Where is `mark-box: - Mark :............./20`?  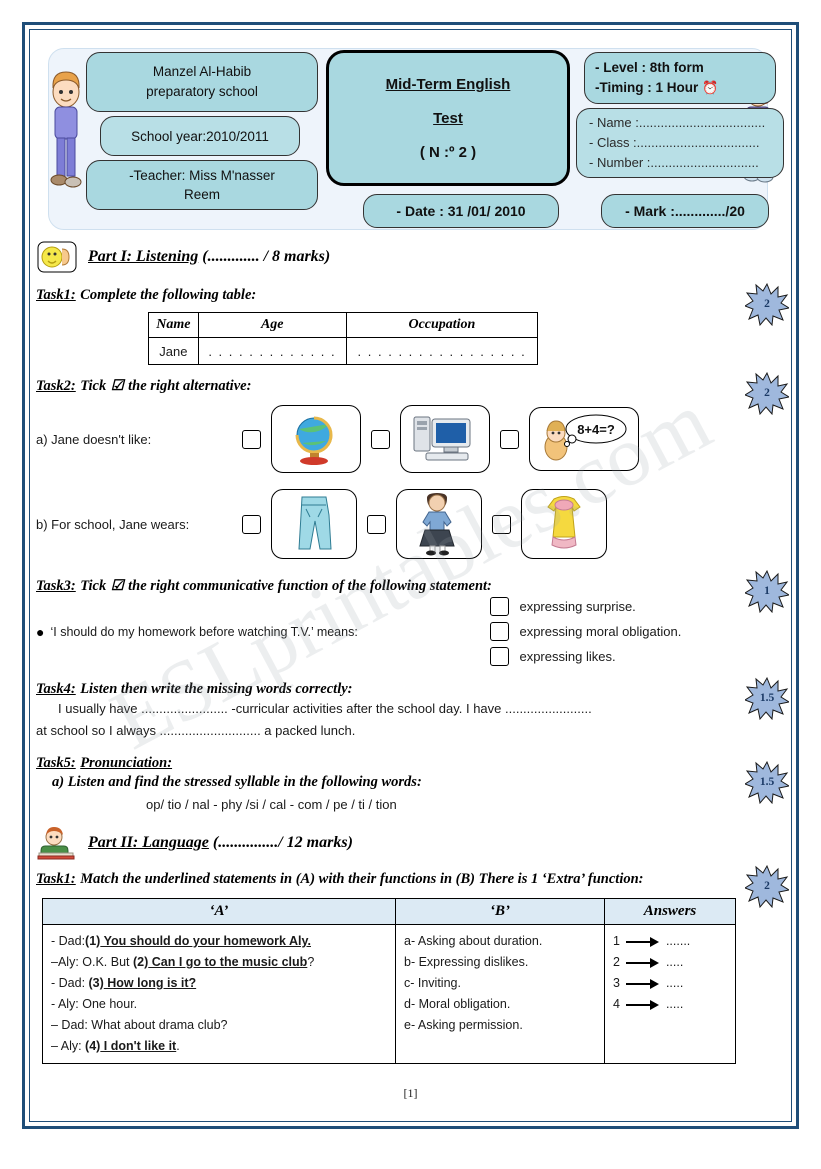 mark-box: - Mark :............./20 is located at coordinates (685, 211).